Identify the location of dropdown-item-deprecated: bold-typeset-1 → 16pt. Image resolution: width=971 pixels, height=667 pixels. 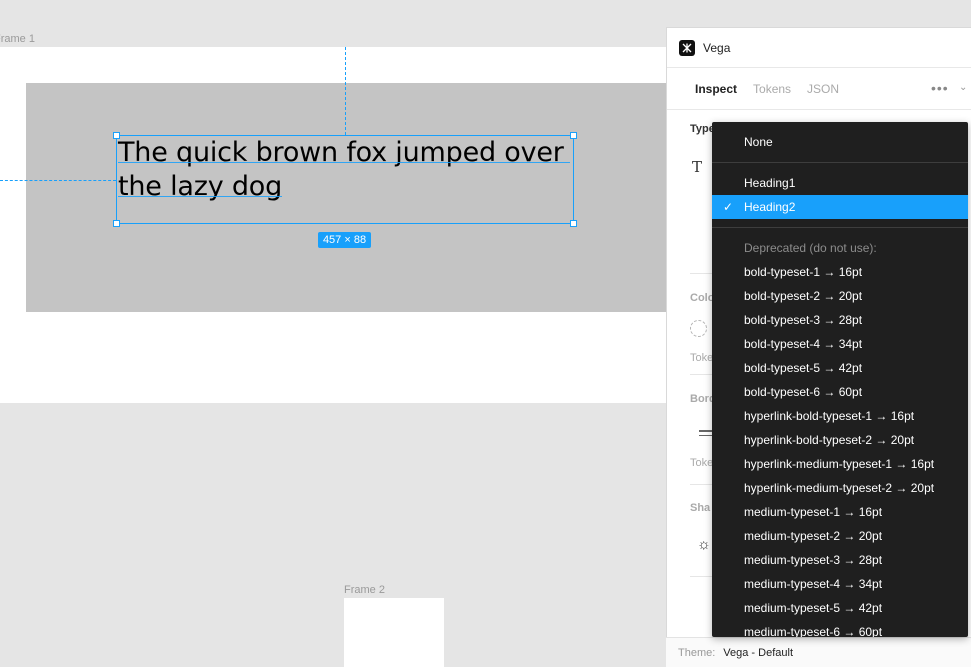
(840, 272).